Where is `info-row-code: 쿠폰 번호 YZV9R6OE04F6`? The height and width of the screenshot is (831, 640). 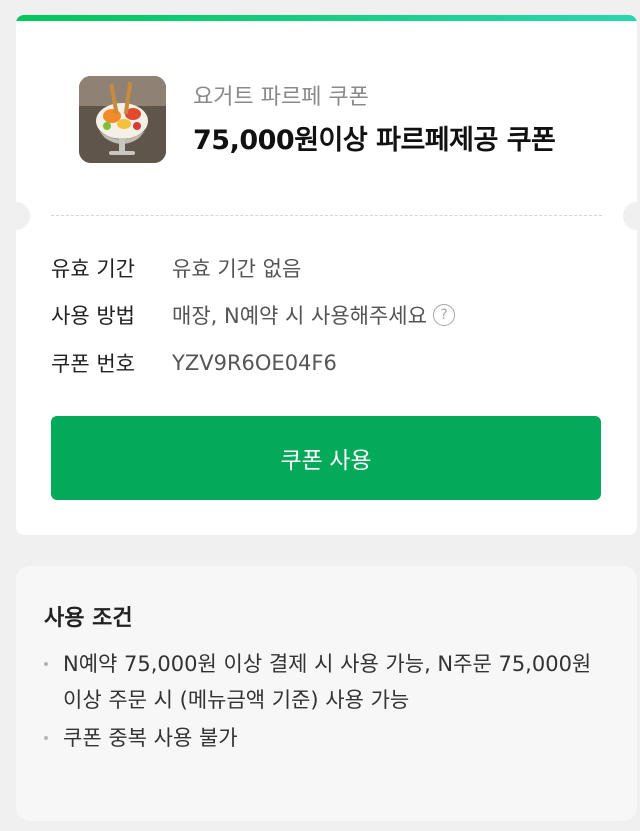 info-row-code: 쿠폰 번호 YZV9R6OE04F6 is located at coordinates (194, 363).